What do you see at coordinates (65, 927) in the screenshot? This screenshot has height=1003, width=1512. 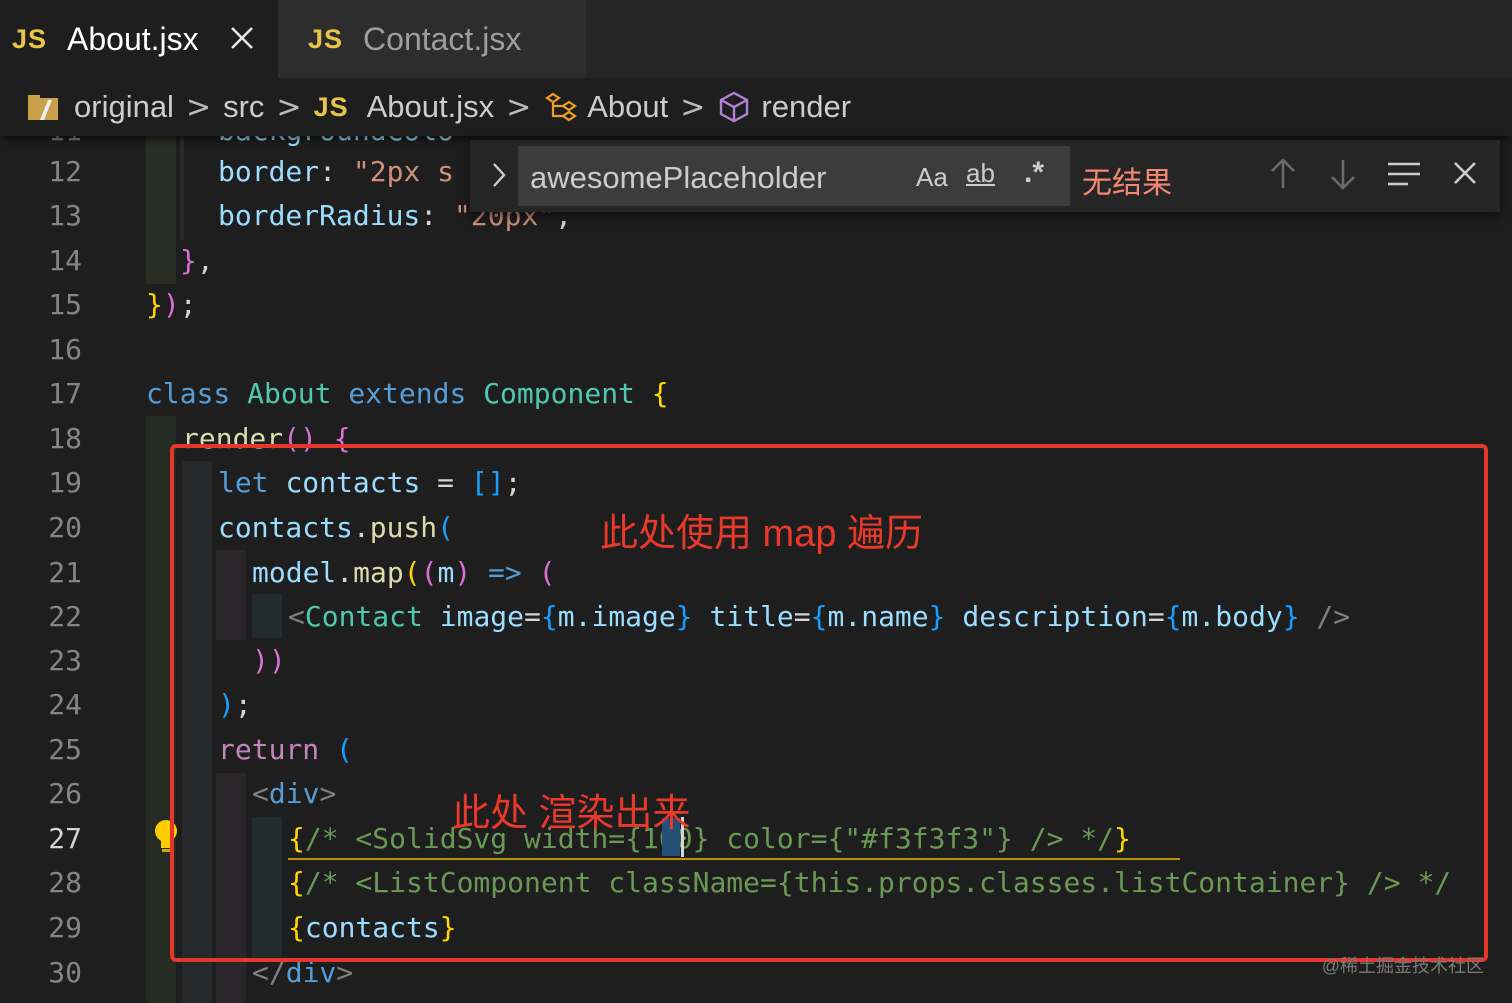 I see `line-number: 29` at bounding box center [65, 927].